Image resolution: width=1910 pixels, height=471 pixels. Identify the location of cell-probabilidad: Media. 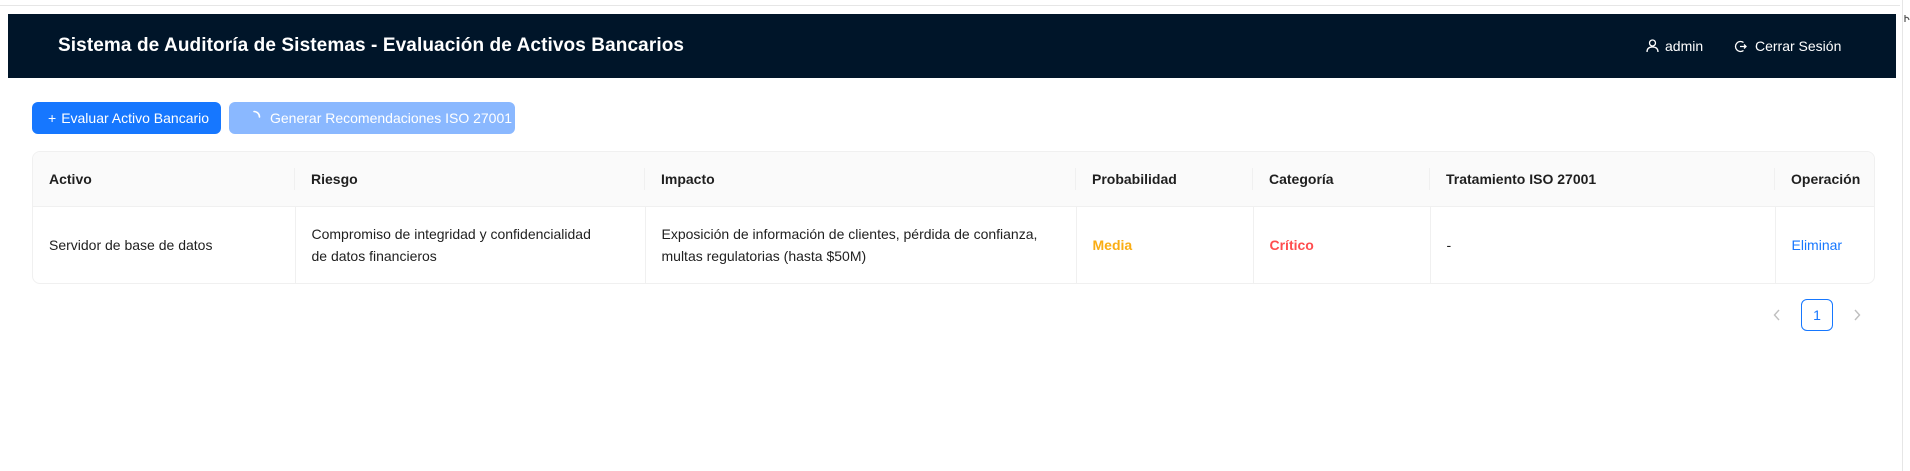
(1165, 244).